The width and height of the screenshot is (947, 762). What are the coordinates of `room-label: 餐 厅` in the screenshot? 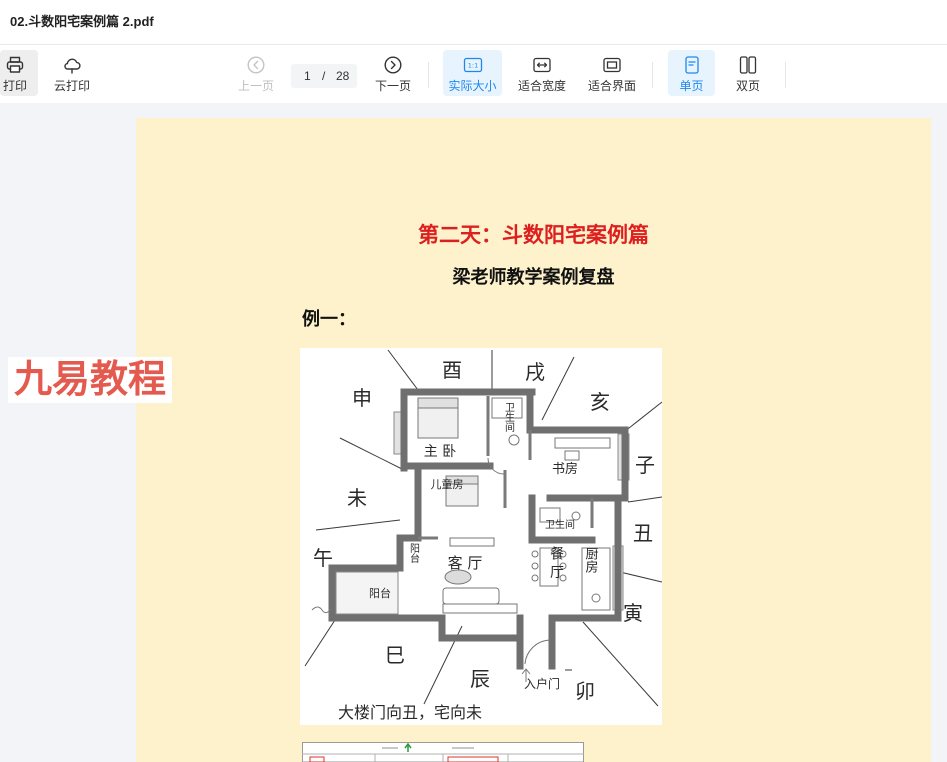 It's located at (556, 562).